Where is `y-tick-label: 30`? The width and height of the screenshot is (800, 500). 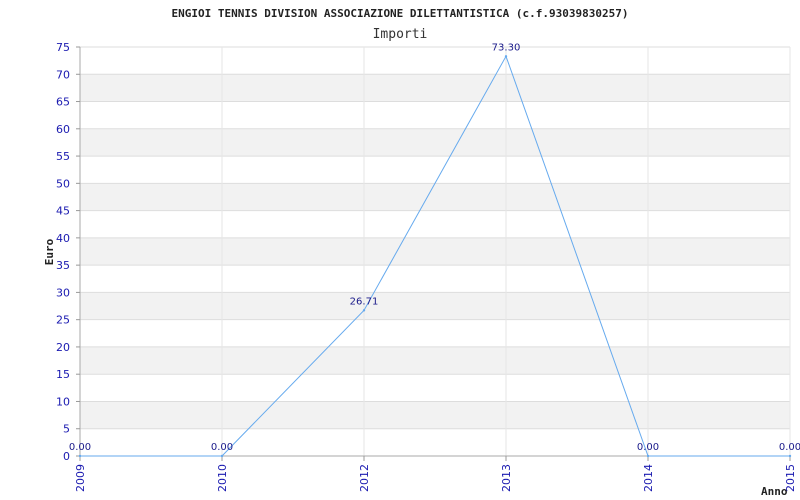
y-tick-label: 30 is located at coordinates (63, 292).